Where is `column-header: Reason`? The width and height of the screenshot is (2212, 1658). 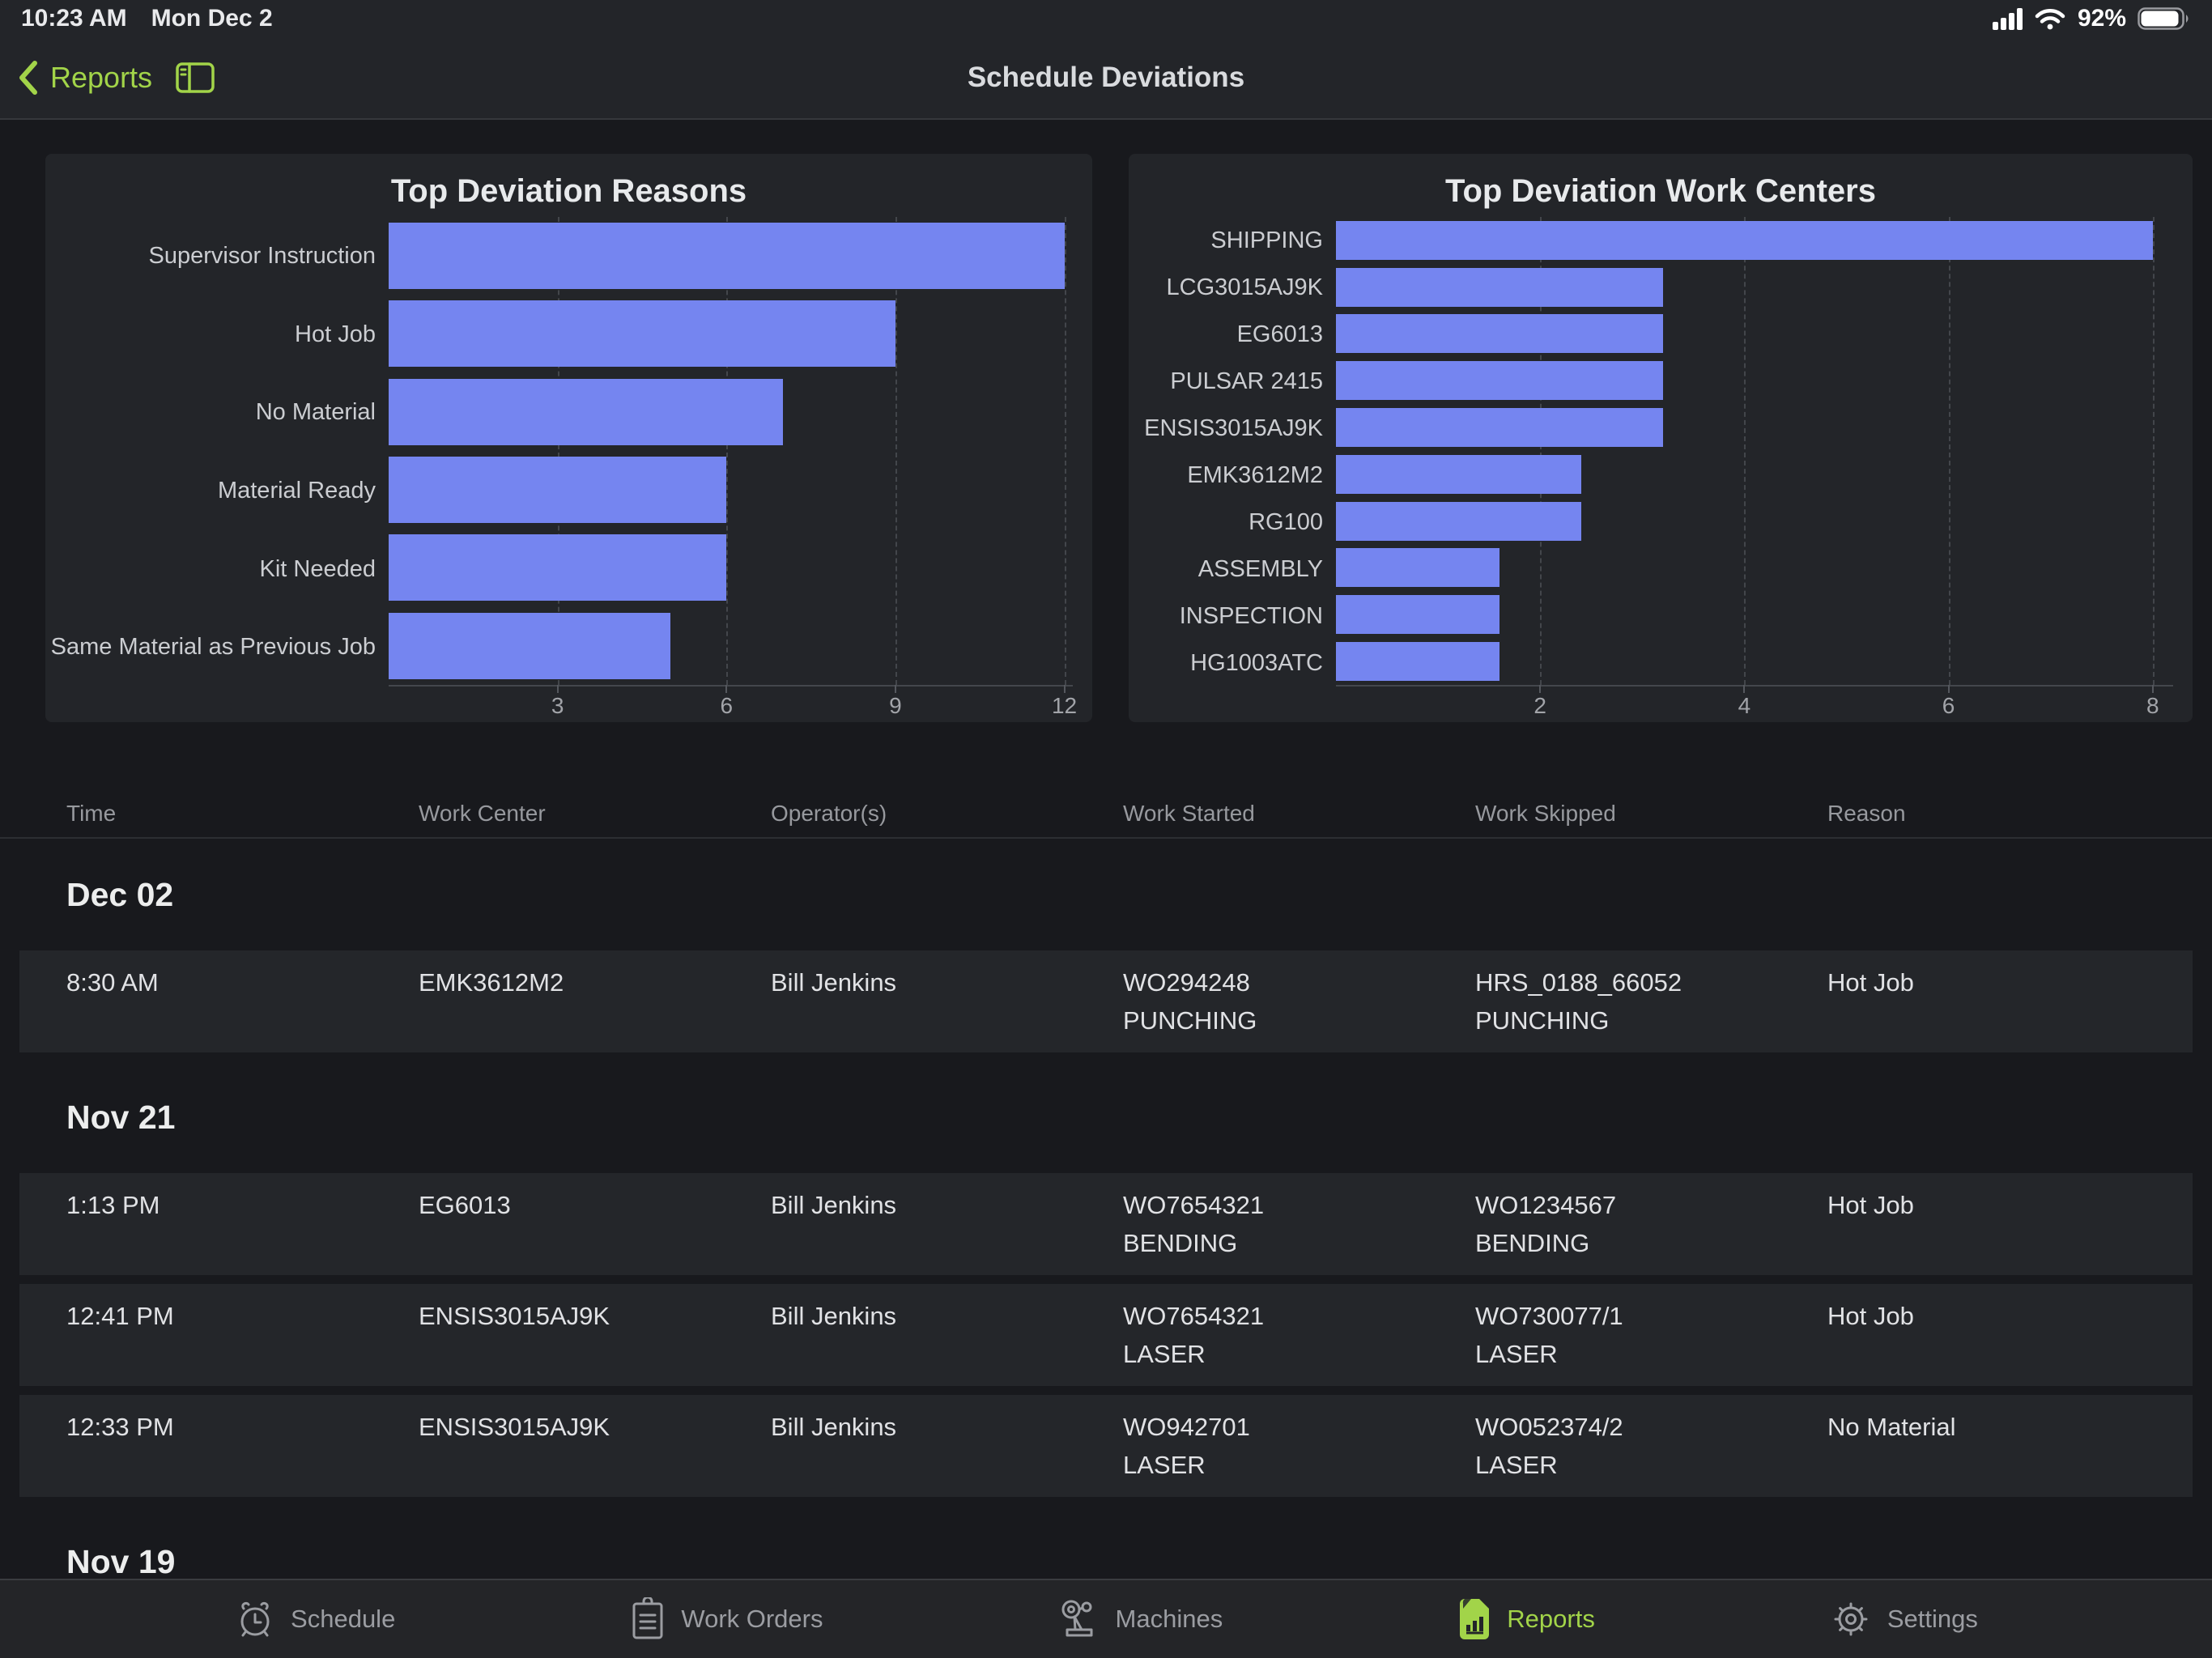 column-header: Reason is located at coordinates (1866, 813).